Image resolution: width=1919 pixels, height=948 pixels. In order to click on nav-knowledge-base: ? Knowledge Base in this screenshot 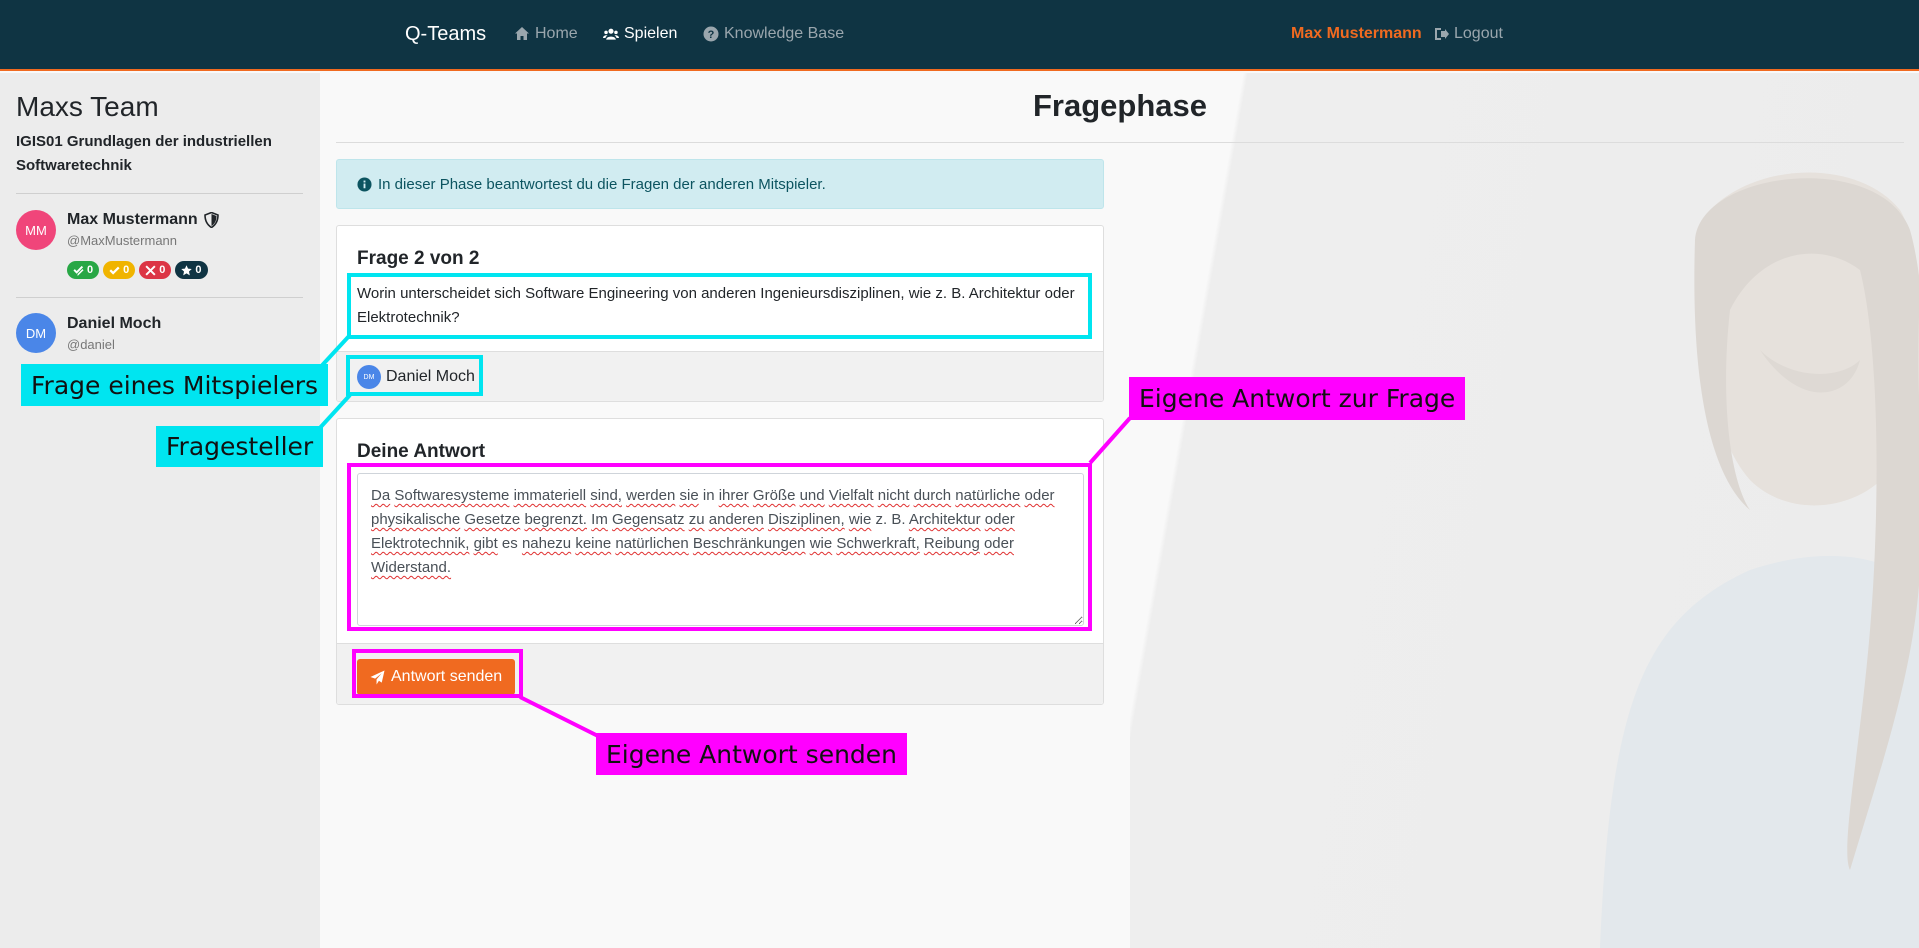, I will do `click(773, 34)`.